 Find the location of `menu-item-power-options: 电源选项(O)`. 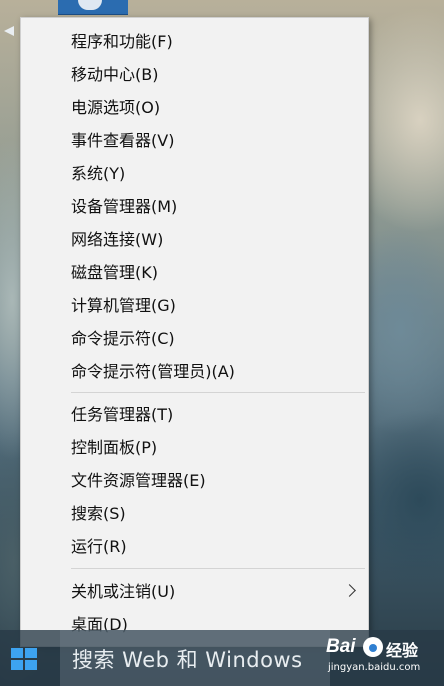

menu-item-power-options: 电源选项(O) is located at coordinates (194, 108).